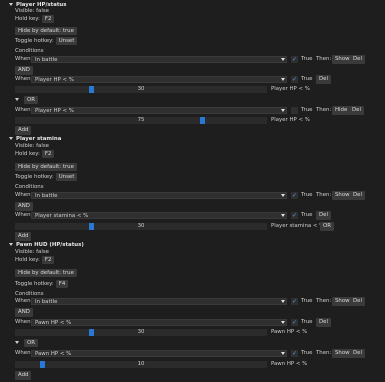 The height and width of the screenshot is (382, 385). I want to click on slider-label: Player stamina < %, so click(298, 226).